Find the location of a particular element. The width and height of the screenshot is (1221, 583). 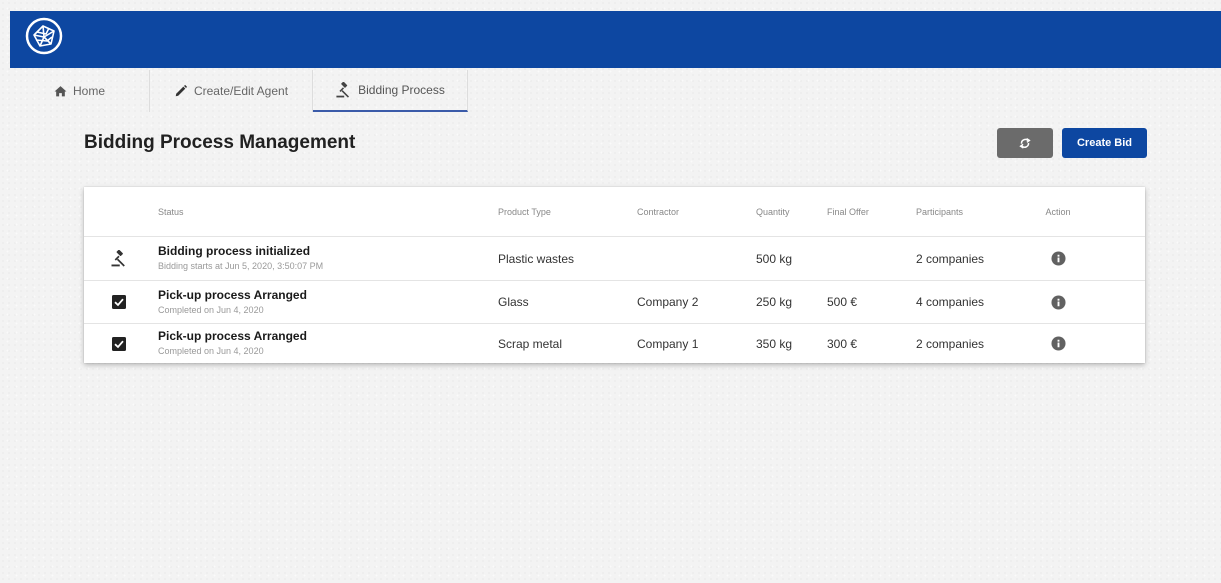

header-status: Status is located at coordinates (323, 211).